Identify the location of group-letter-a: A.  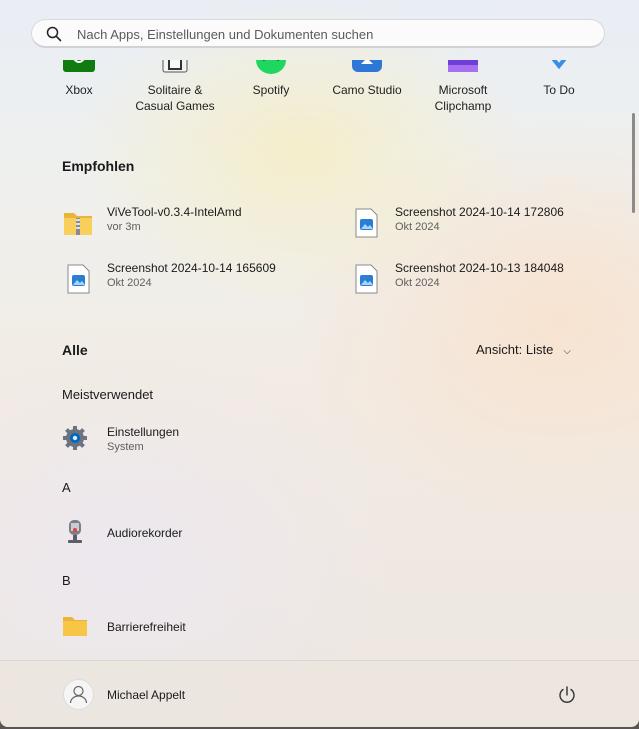
(66, 487).